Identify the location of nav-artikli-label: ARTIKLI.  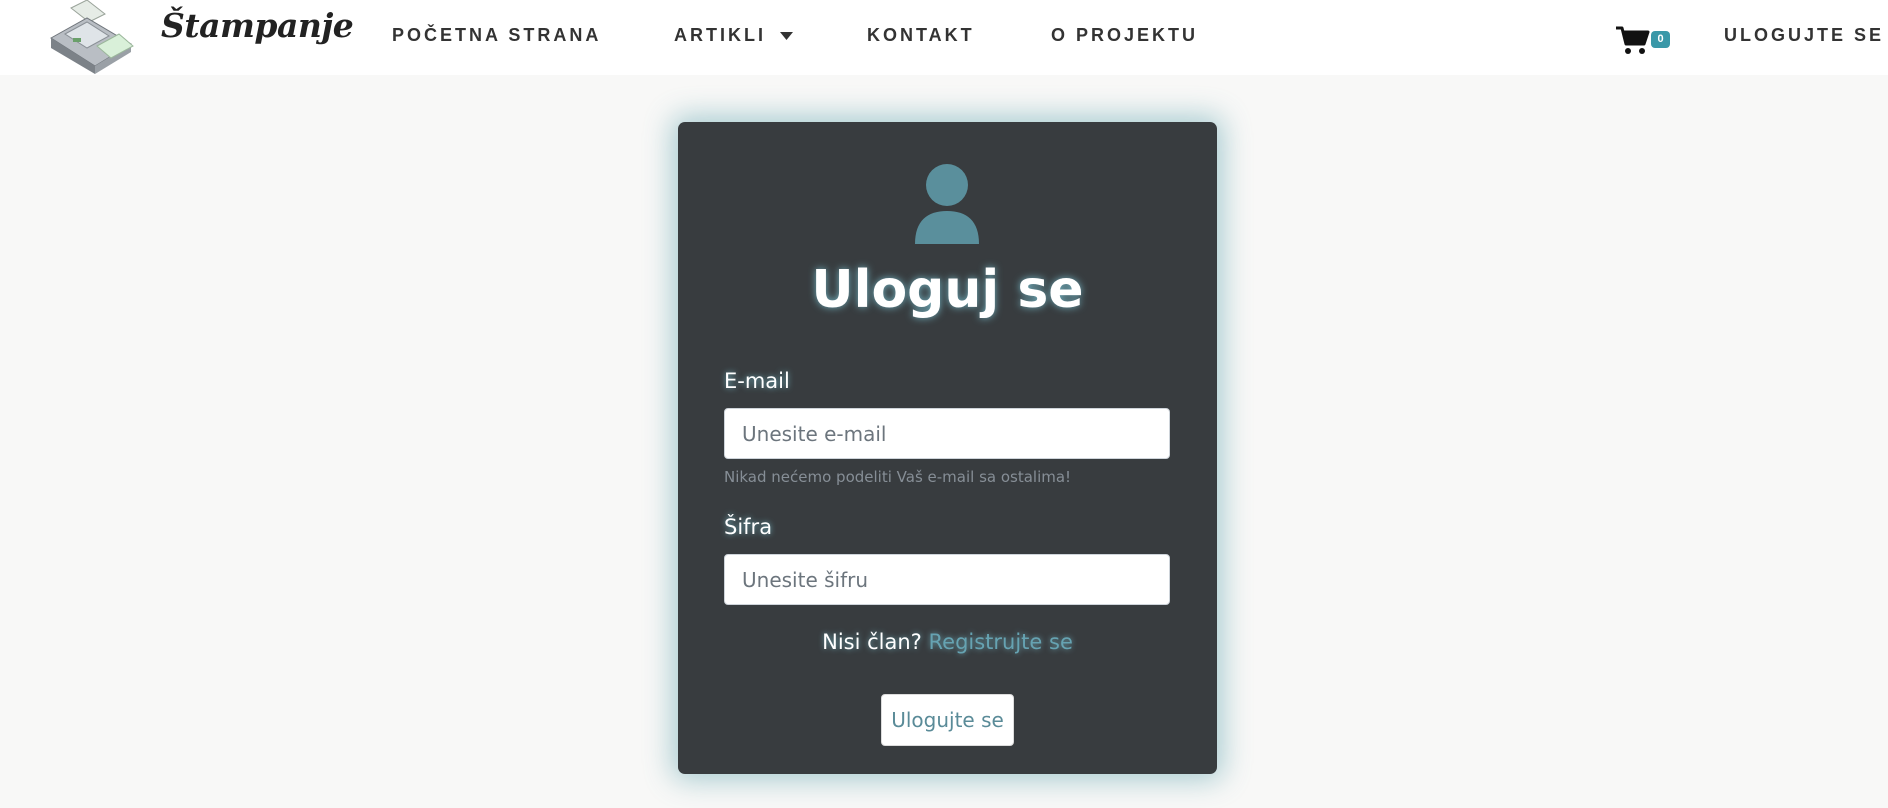
(720, 35).